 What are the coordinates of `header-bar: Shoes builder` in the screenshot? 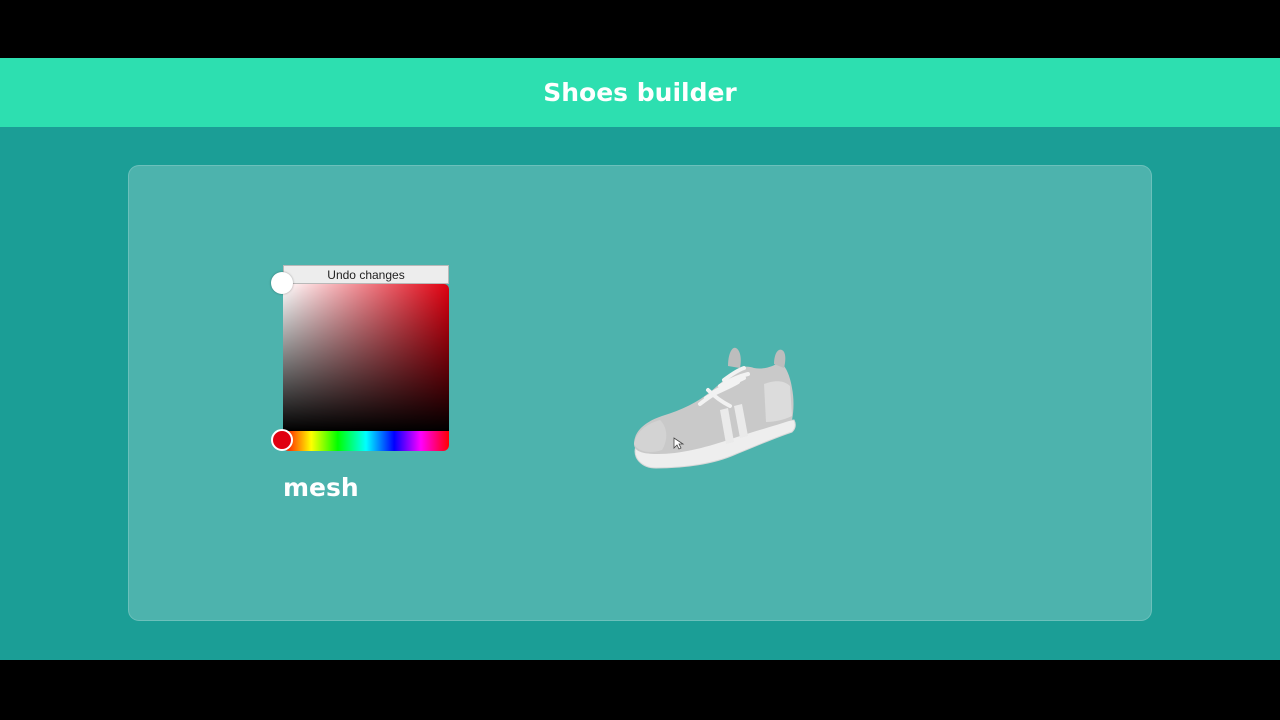 It's located at (640, 92).